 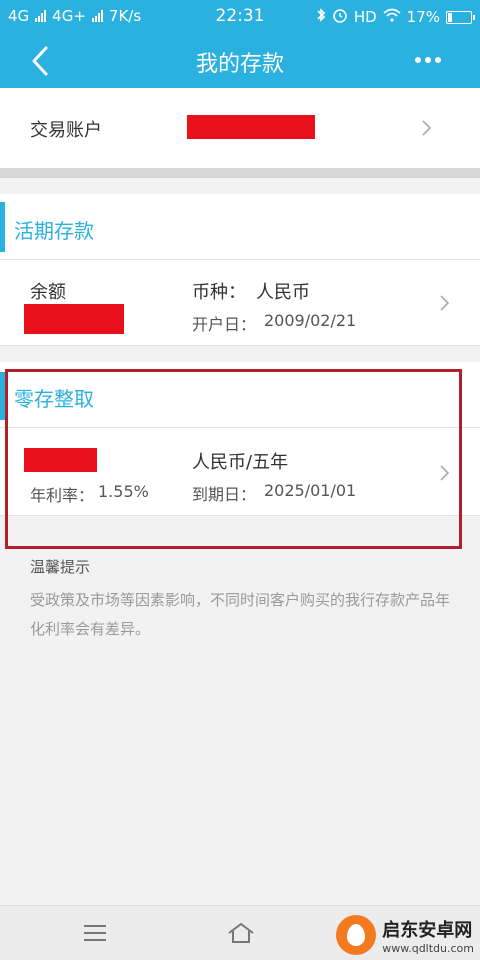 I want to click on demand-deposit-card: 余额 币种： 人民币 开户日： 2009/02/21, so click(x=240, y=303).